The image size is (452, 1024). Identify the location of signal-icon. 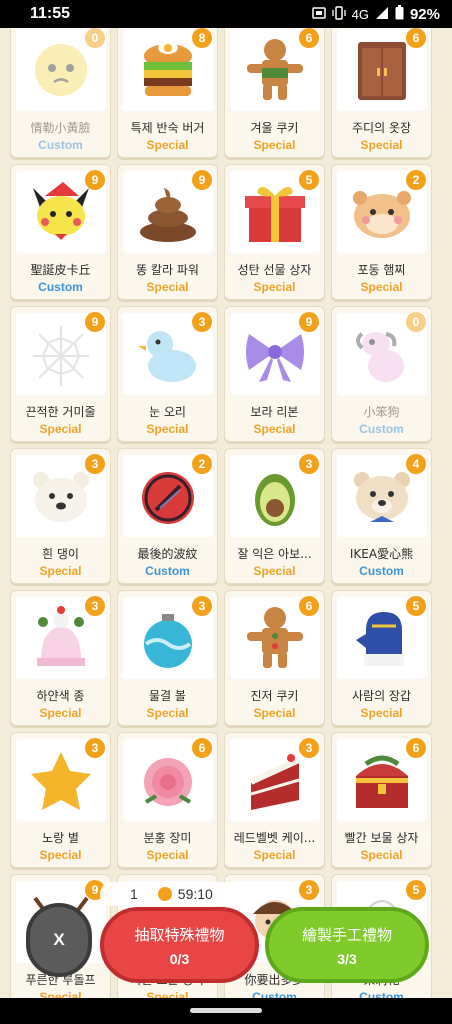
(382, 14).